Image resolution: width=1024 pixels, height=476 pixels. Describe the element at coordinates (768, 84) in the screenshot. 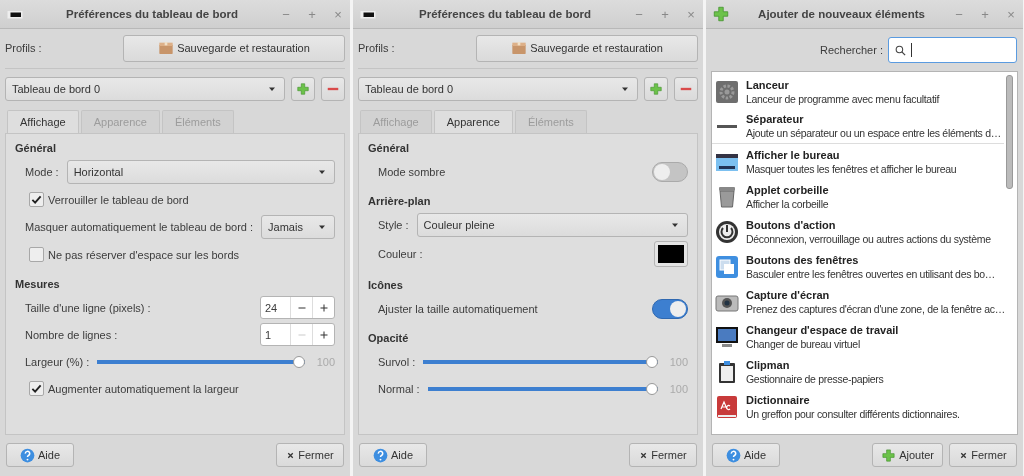

I see `plugin-name: Lanceur` at that location.